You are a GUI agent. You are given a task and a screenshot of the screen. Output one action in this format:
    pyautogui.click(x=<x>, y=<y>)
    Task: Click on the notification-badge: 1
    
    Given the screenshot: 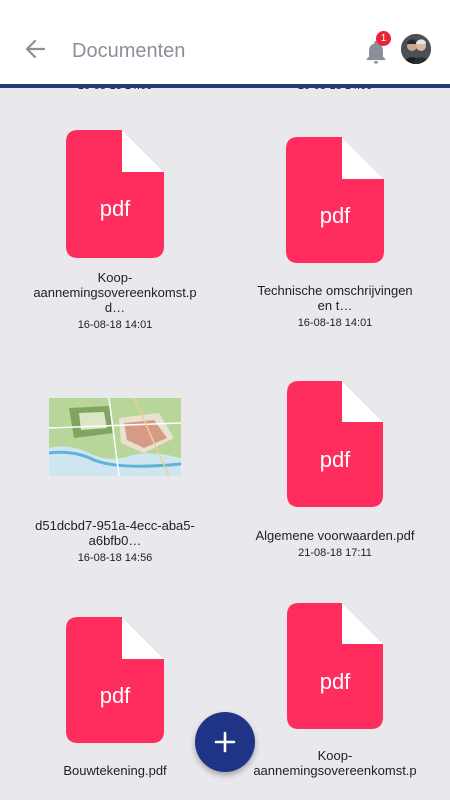 What is the action you would take?
    pyautogui.click(x=383, y=38)
    